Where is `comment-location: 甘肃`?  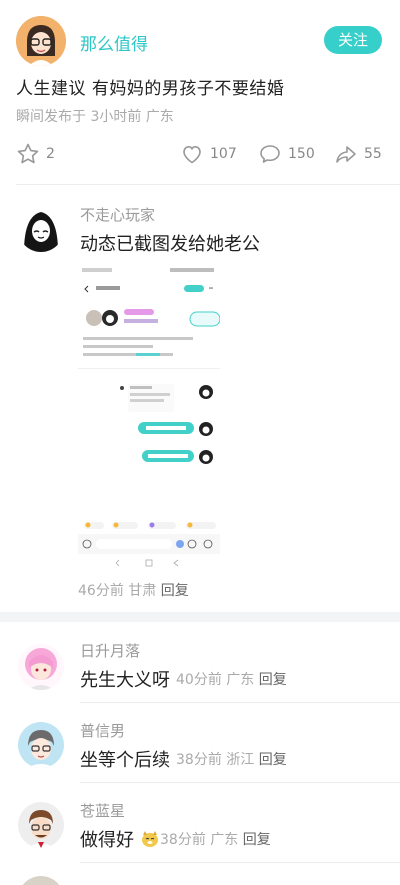
comment-location: 甘肃 is located at coordinates (142, 591).